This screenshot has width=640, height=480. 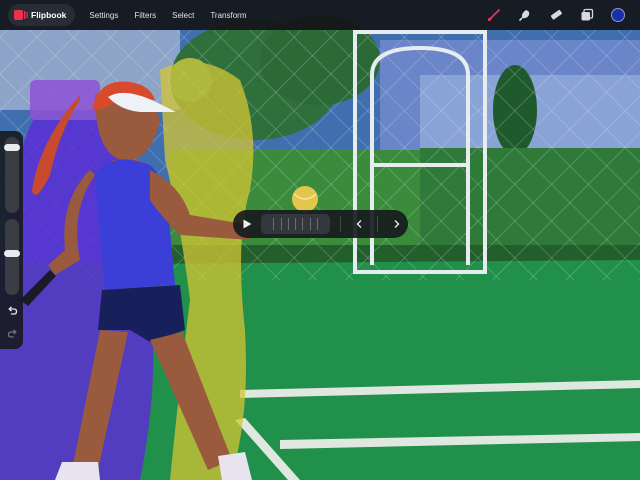 I want to click on smudge-tool, so click(x=525, y=15).